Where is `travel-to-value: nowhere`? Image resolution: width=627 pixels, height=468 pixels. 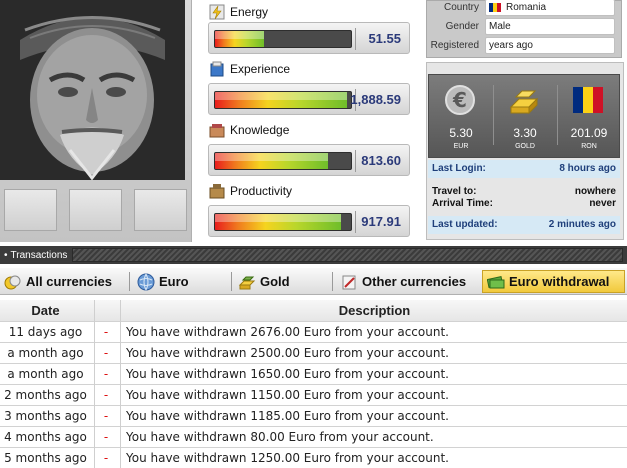
travel-to-value: nowhere is located at coordinates (595, 191).